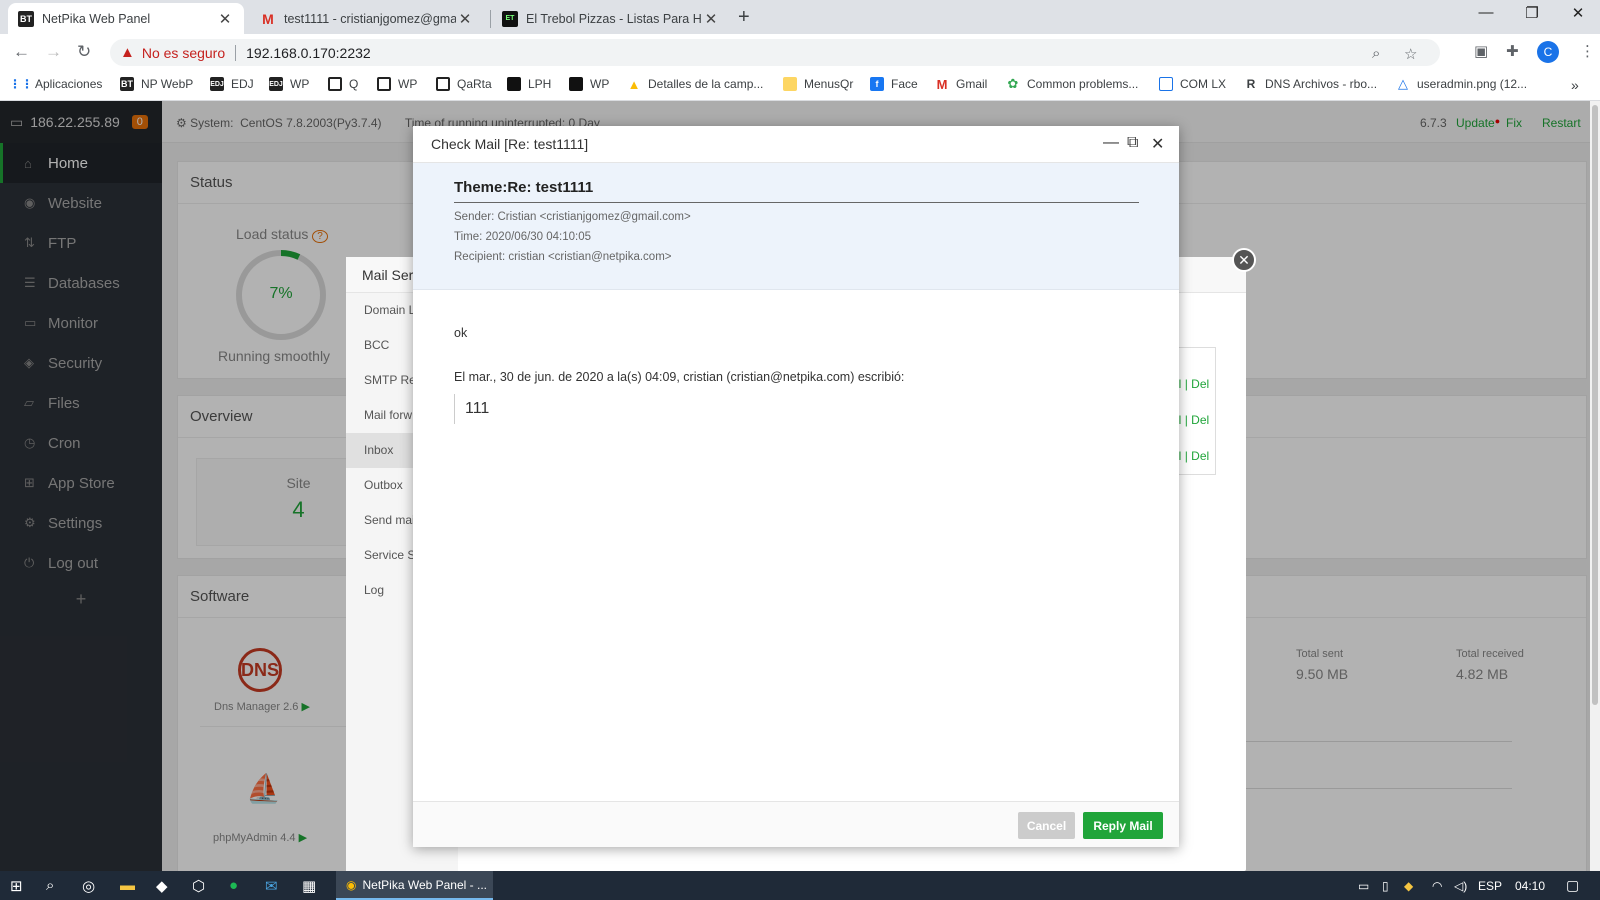 Image resolution: width=1600 pixels, height=900 pixels. What do you see at coordinates (21, 84) in the screenshot?
I see `apps-grid-icon: ⋮⋮` at bounding box center [21, 84].